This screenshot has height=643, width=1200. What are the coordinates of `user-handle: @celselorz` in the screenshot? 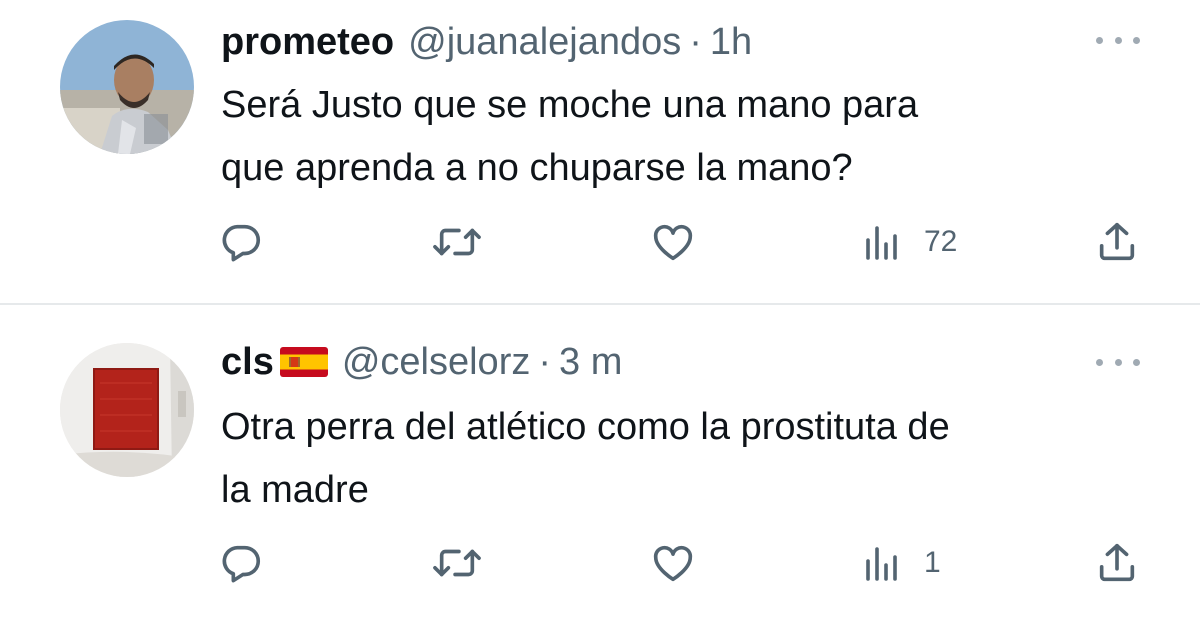 It's located at (436, 362).